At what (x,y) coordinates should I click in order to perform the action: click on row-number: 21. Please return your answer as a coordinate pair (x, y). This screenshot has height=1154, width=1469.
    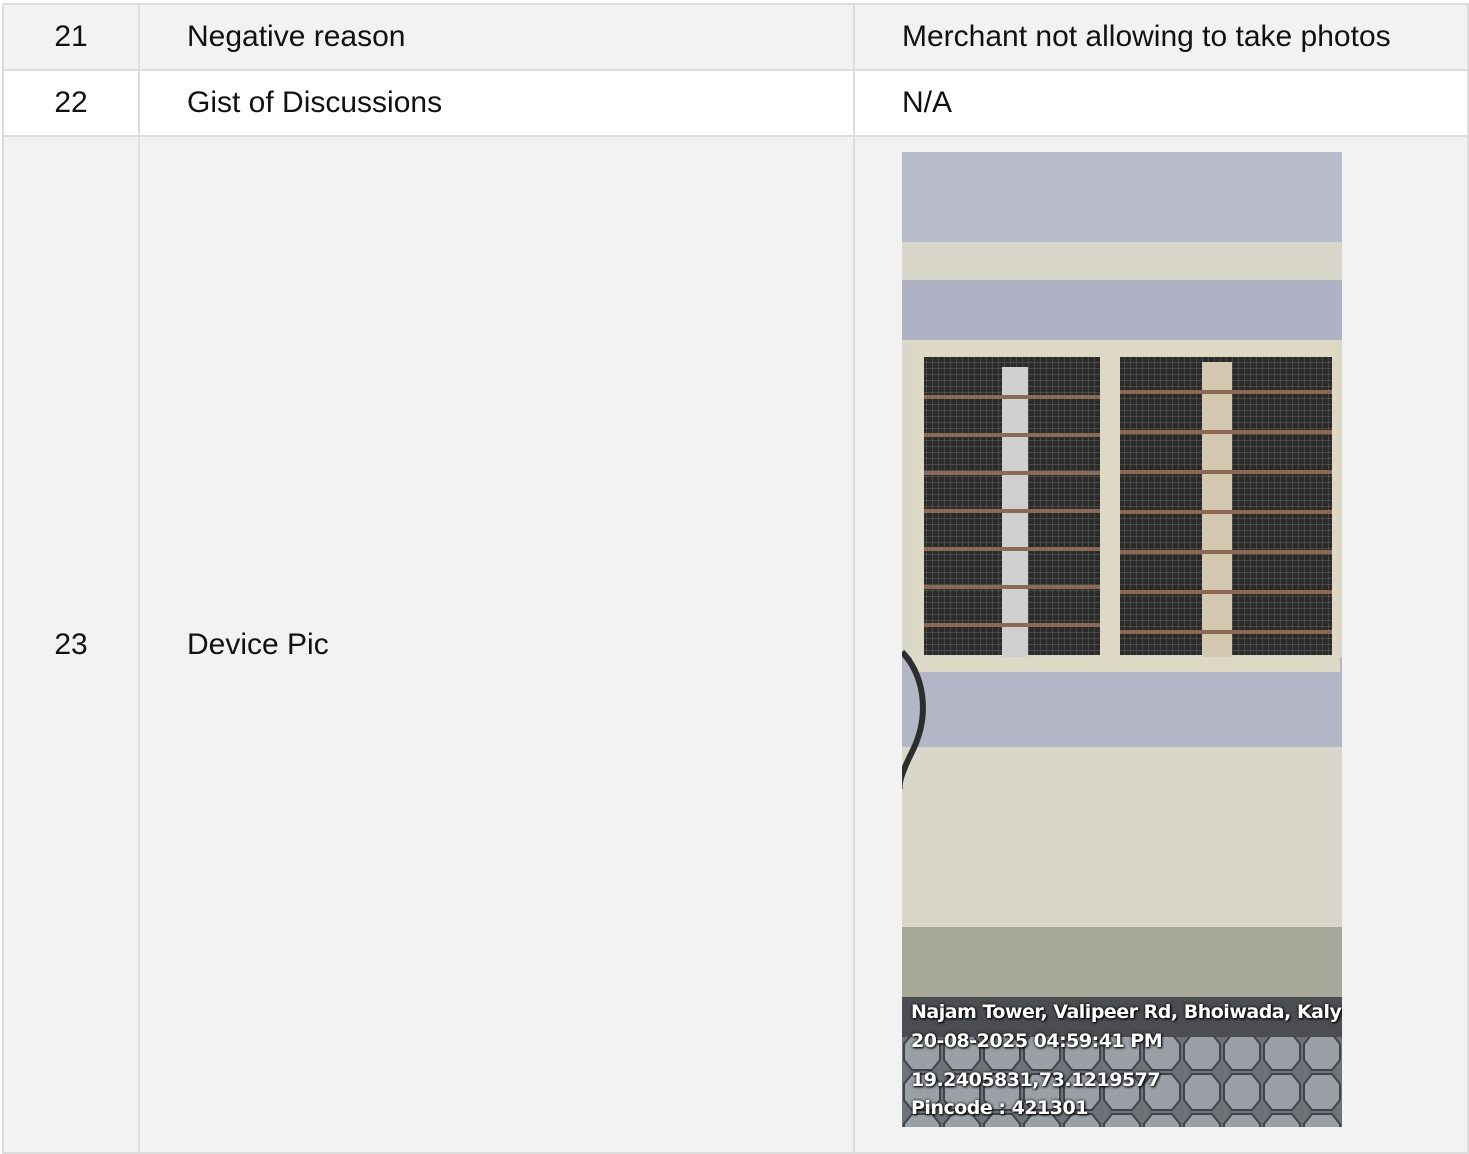
    Looking at the image, I should click on (71, 37).